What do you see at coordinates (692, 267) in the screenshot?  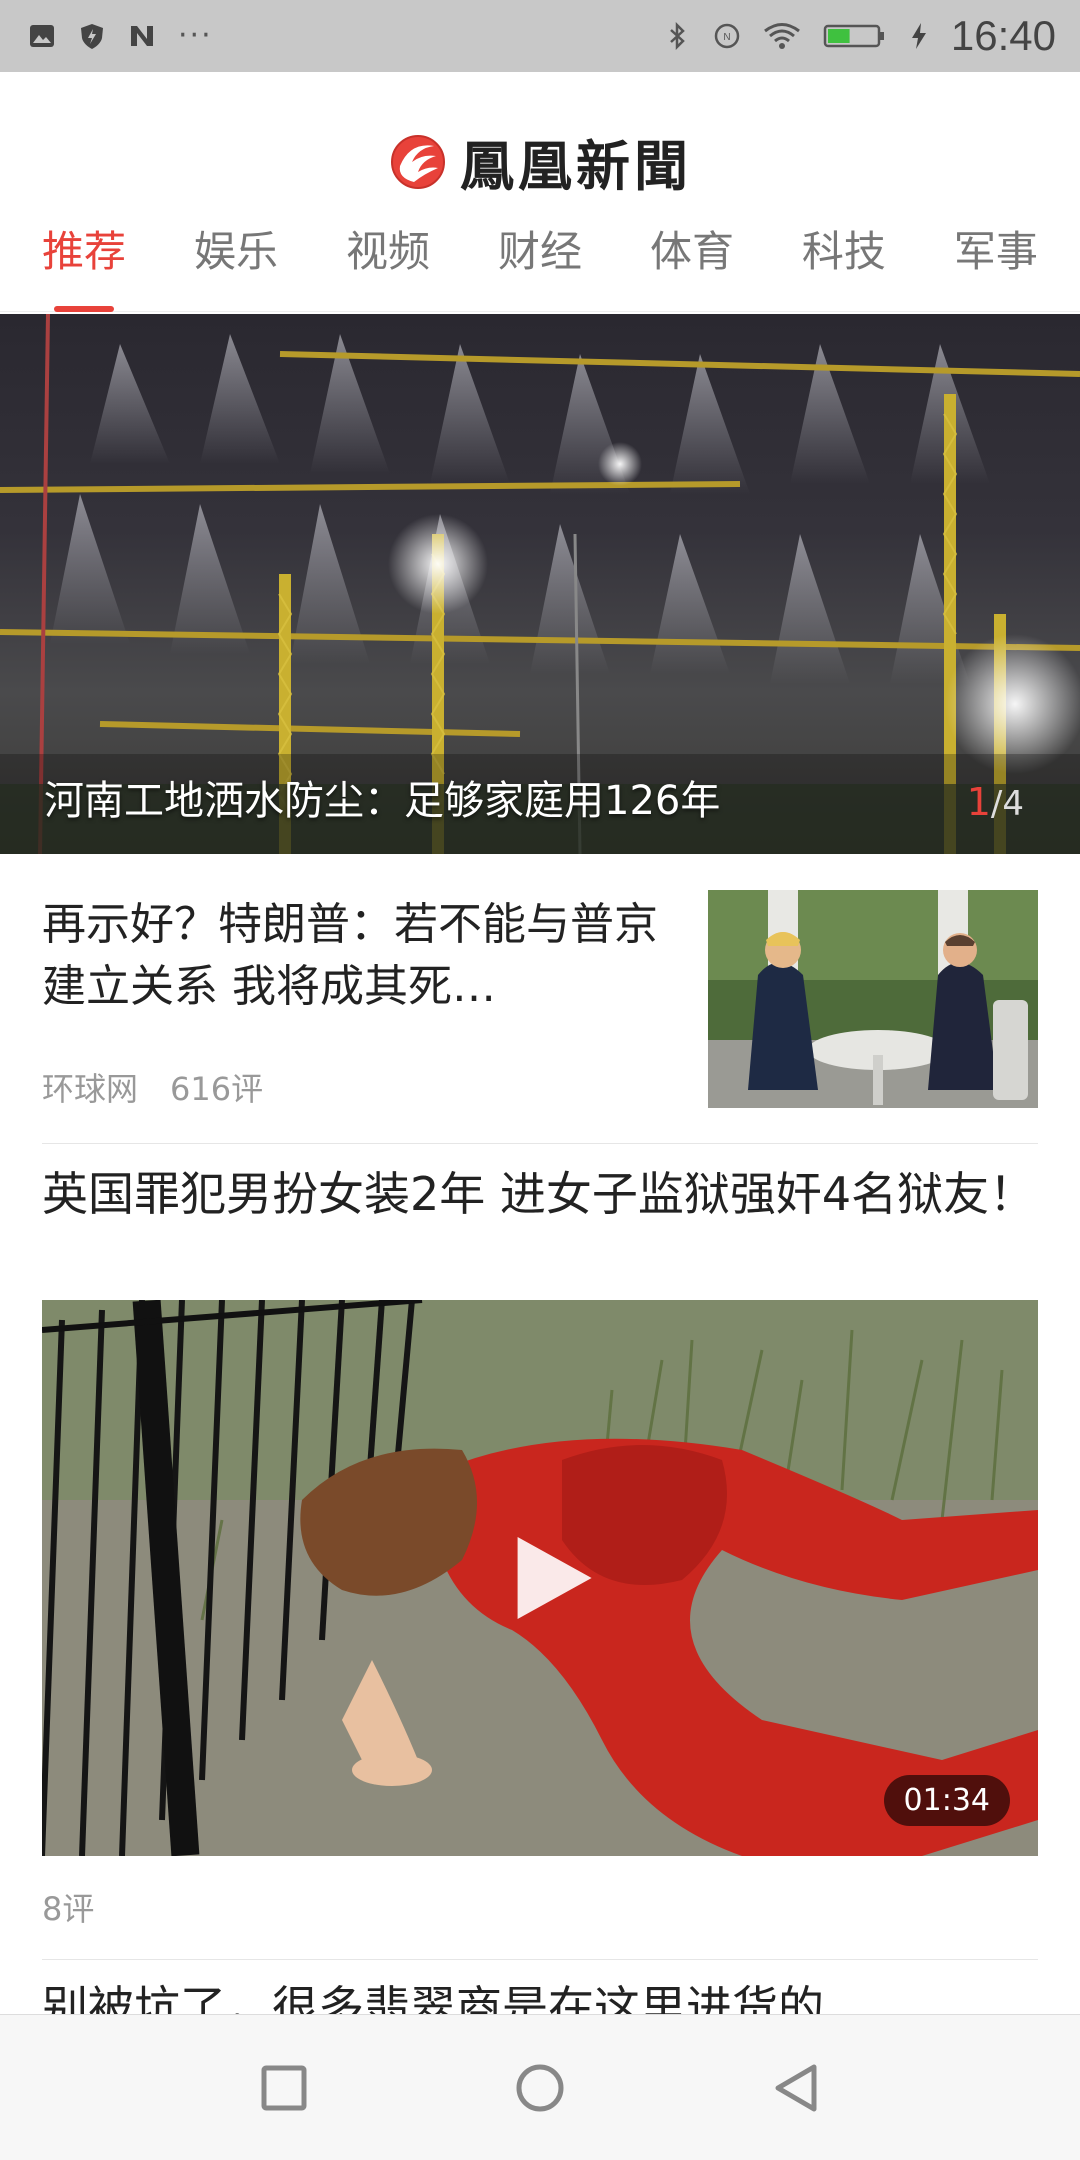 I see `tab-sports: 体育` at bounding box center [692, 267].